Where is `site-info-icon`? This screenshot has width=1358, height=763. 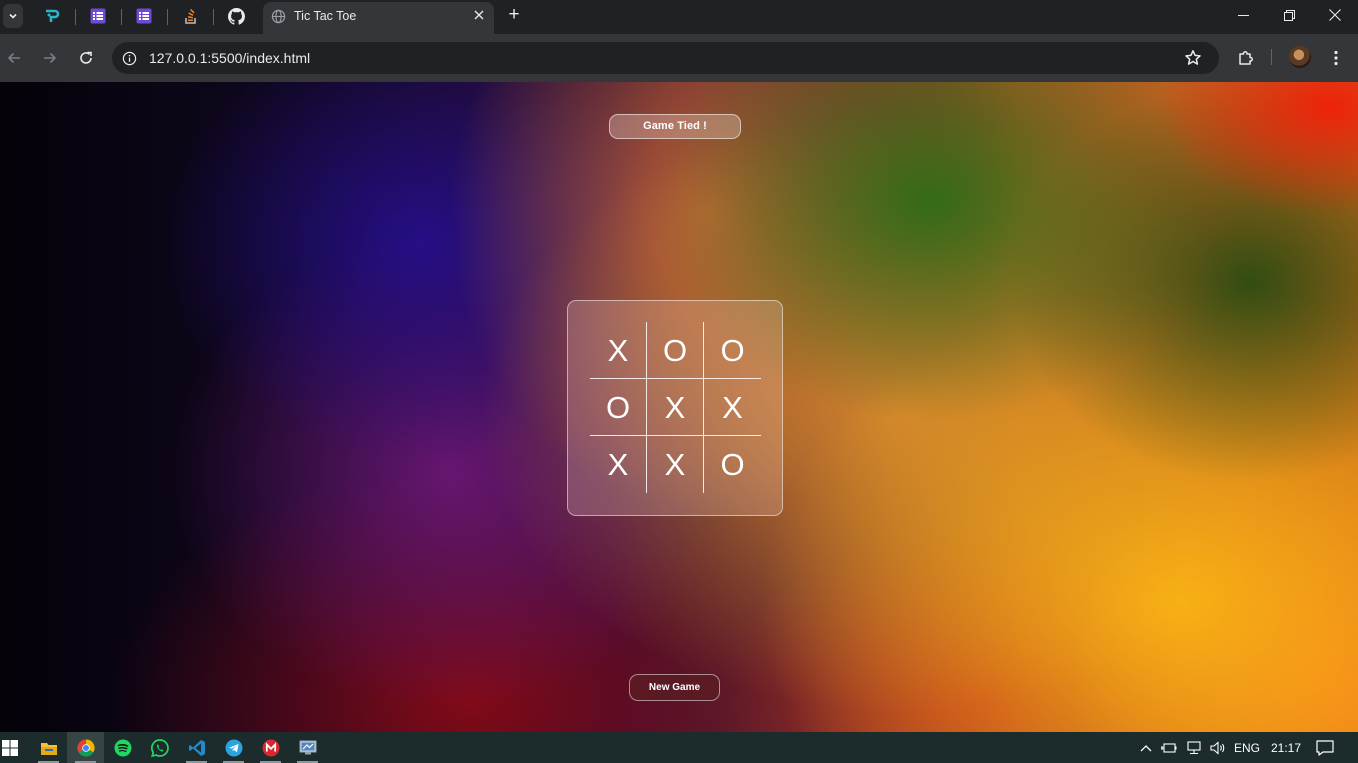
site-info-icon is located at coordinates (129, 58).